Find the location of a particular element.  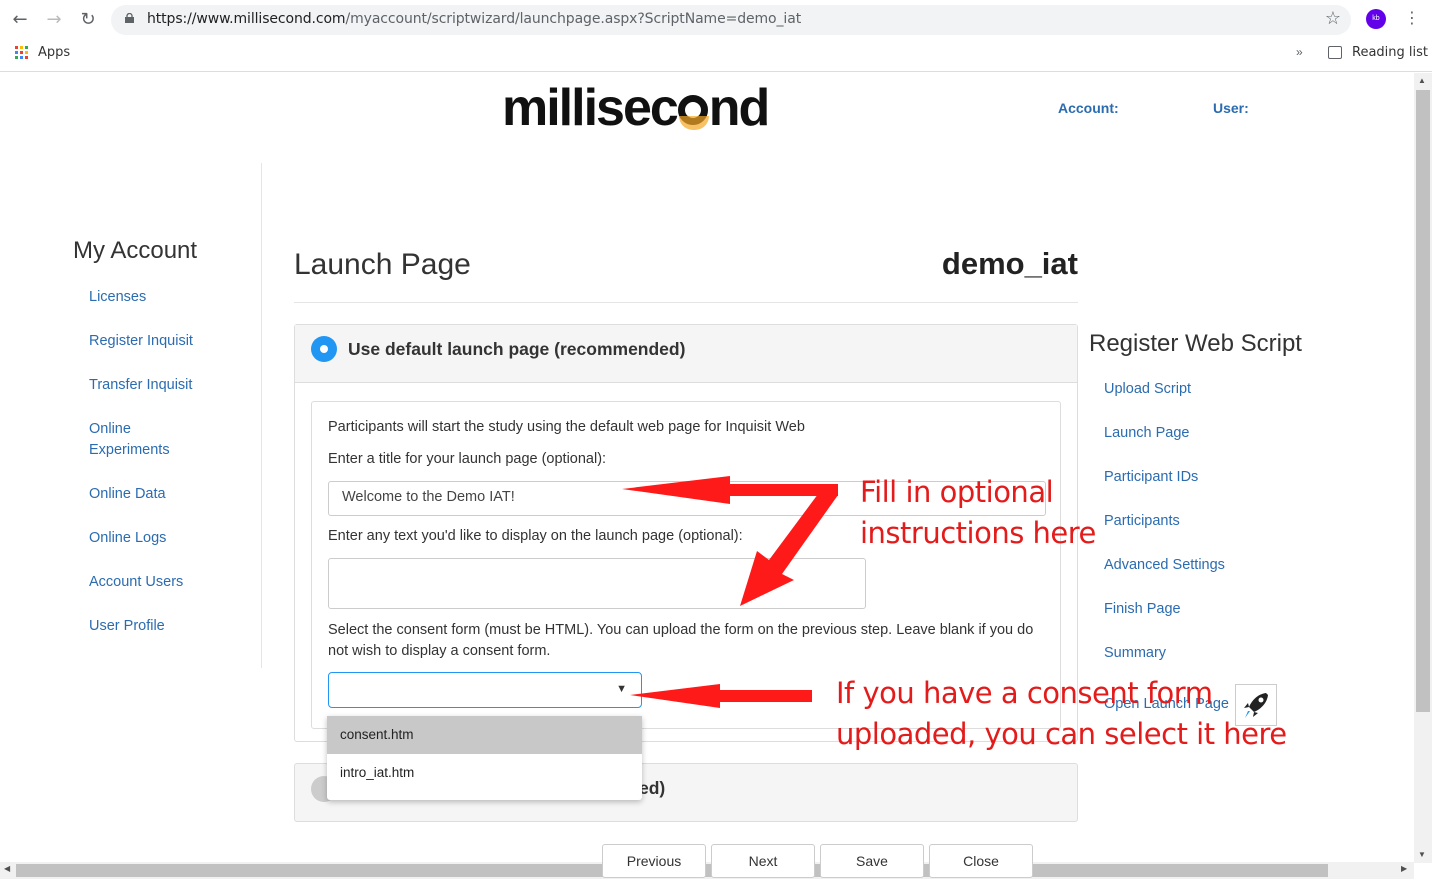

apps-bookmark: Apps is located at coordinates (54, 52).